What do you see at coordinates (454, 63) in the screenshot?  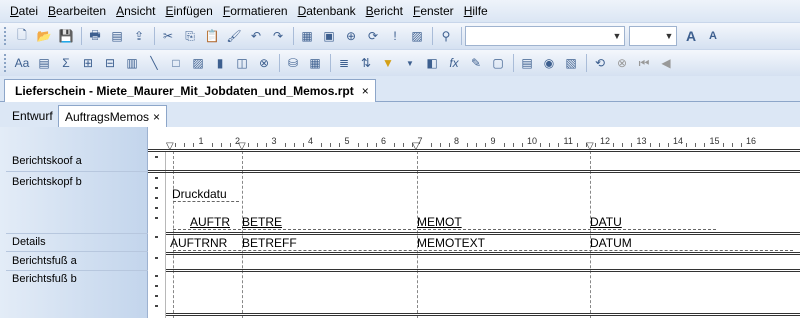 I see `formula-icon: fx` at bounding box center [454, 63].